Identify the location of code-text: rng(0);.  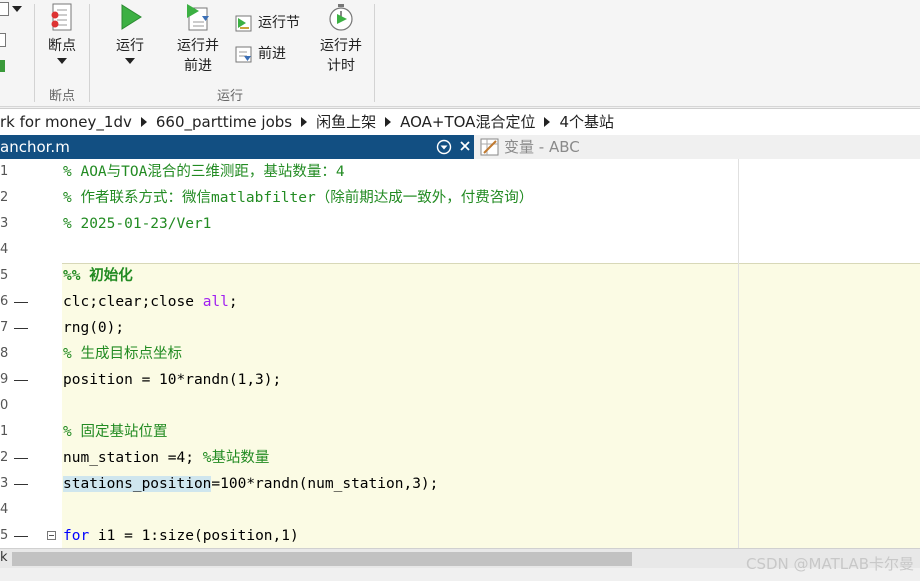
(94, 328).